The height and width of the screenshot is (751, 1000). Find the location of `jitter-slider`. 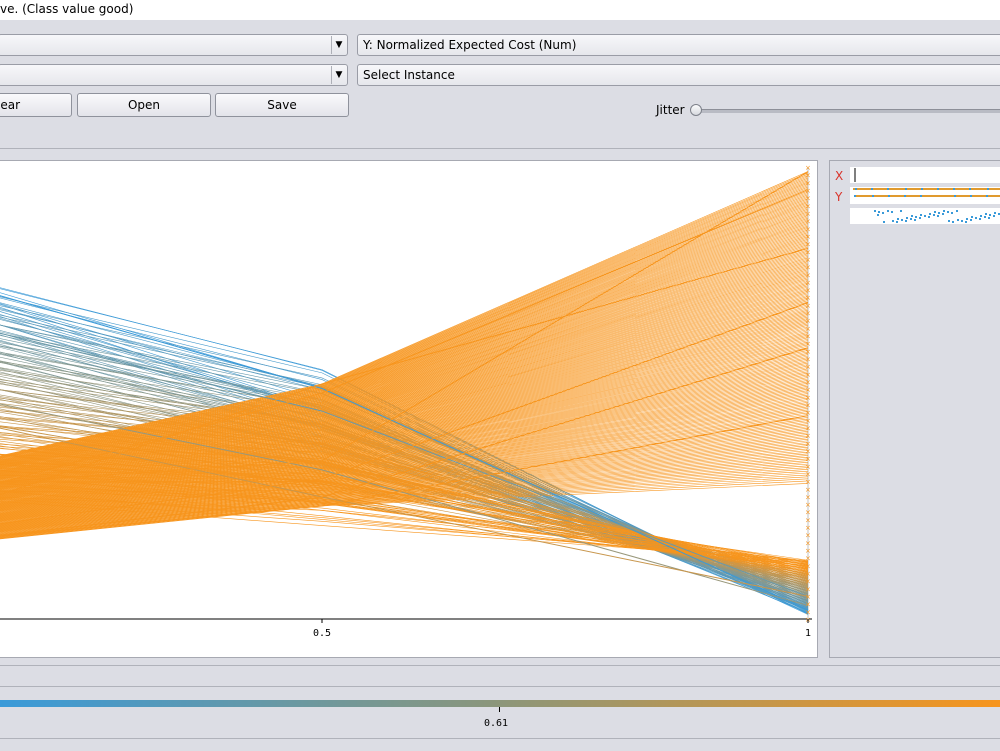

jitter-slider is located at coordinates (848, 111).